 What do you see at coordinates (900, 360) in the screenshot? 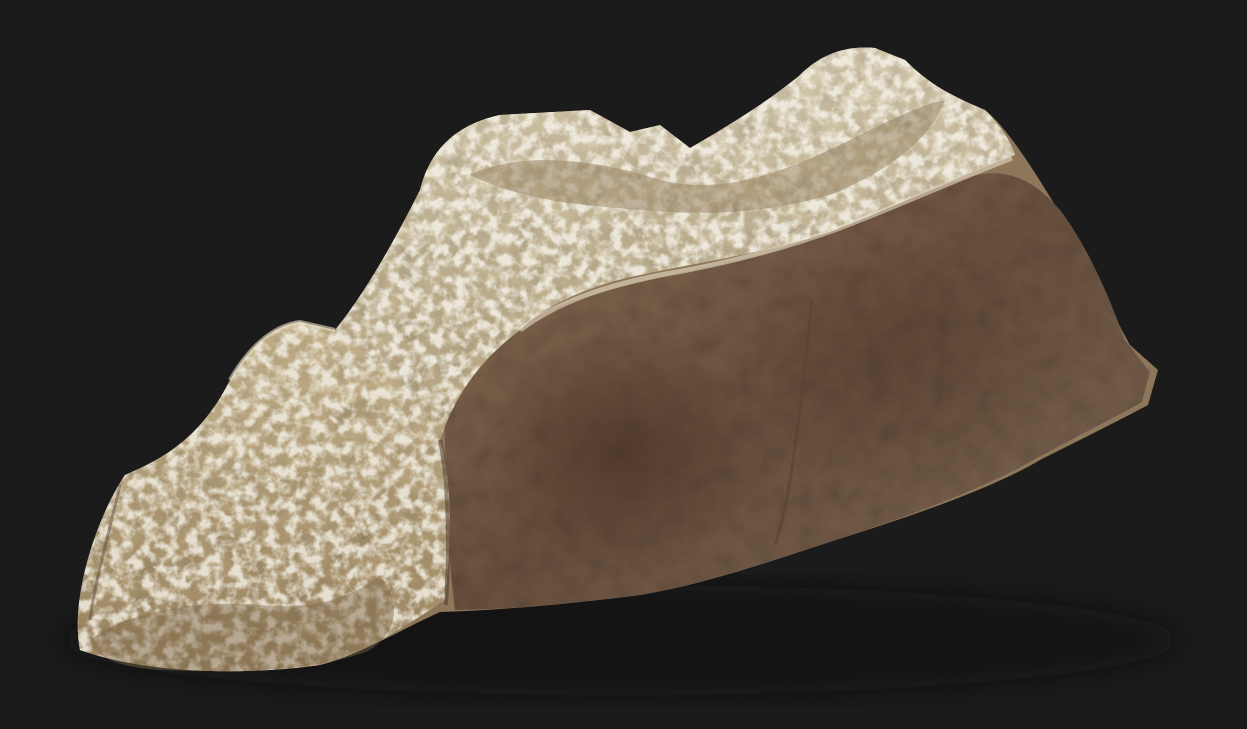
I see `rock-side-shade` at bounding box center [900, 360].